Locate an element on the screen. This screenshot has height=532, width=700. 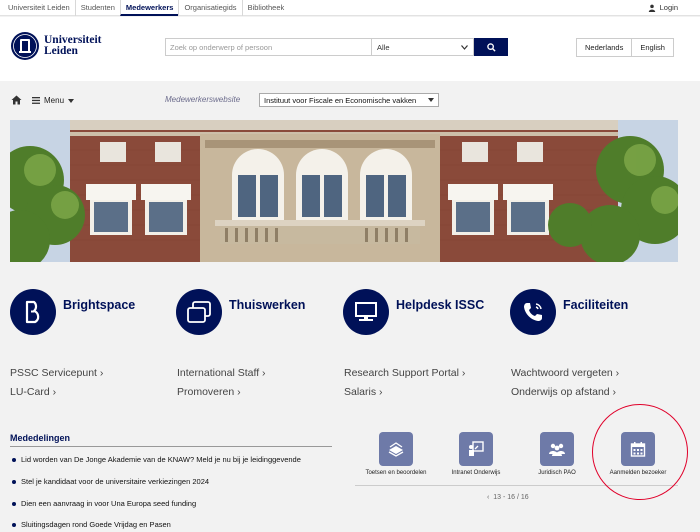
tile-juridisch-pao: Juridisch PAO is located at coordinates (557, 454).